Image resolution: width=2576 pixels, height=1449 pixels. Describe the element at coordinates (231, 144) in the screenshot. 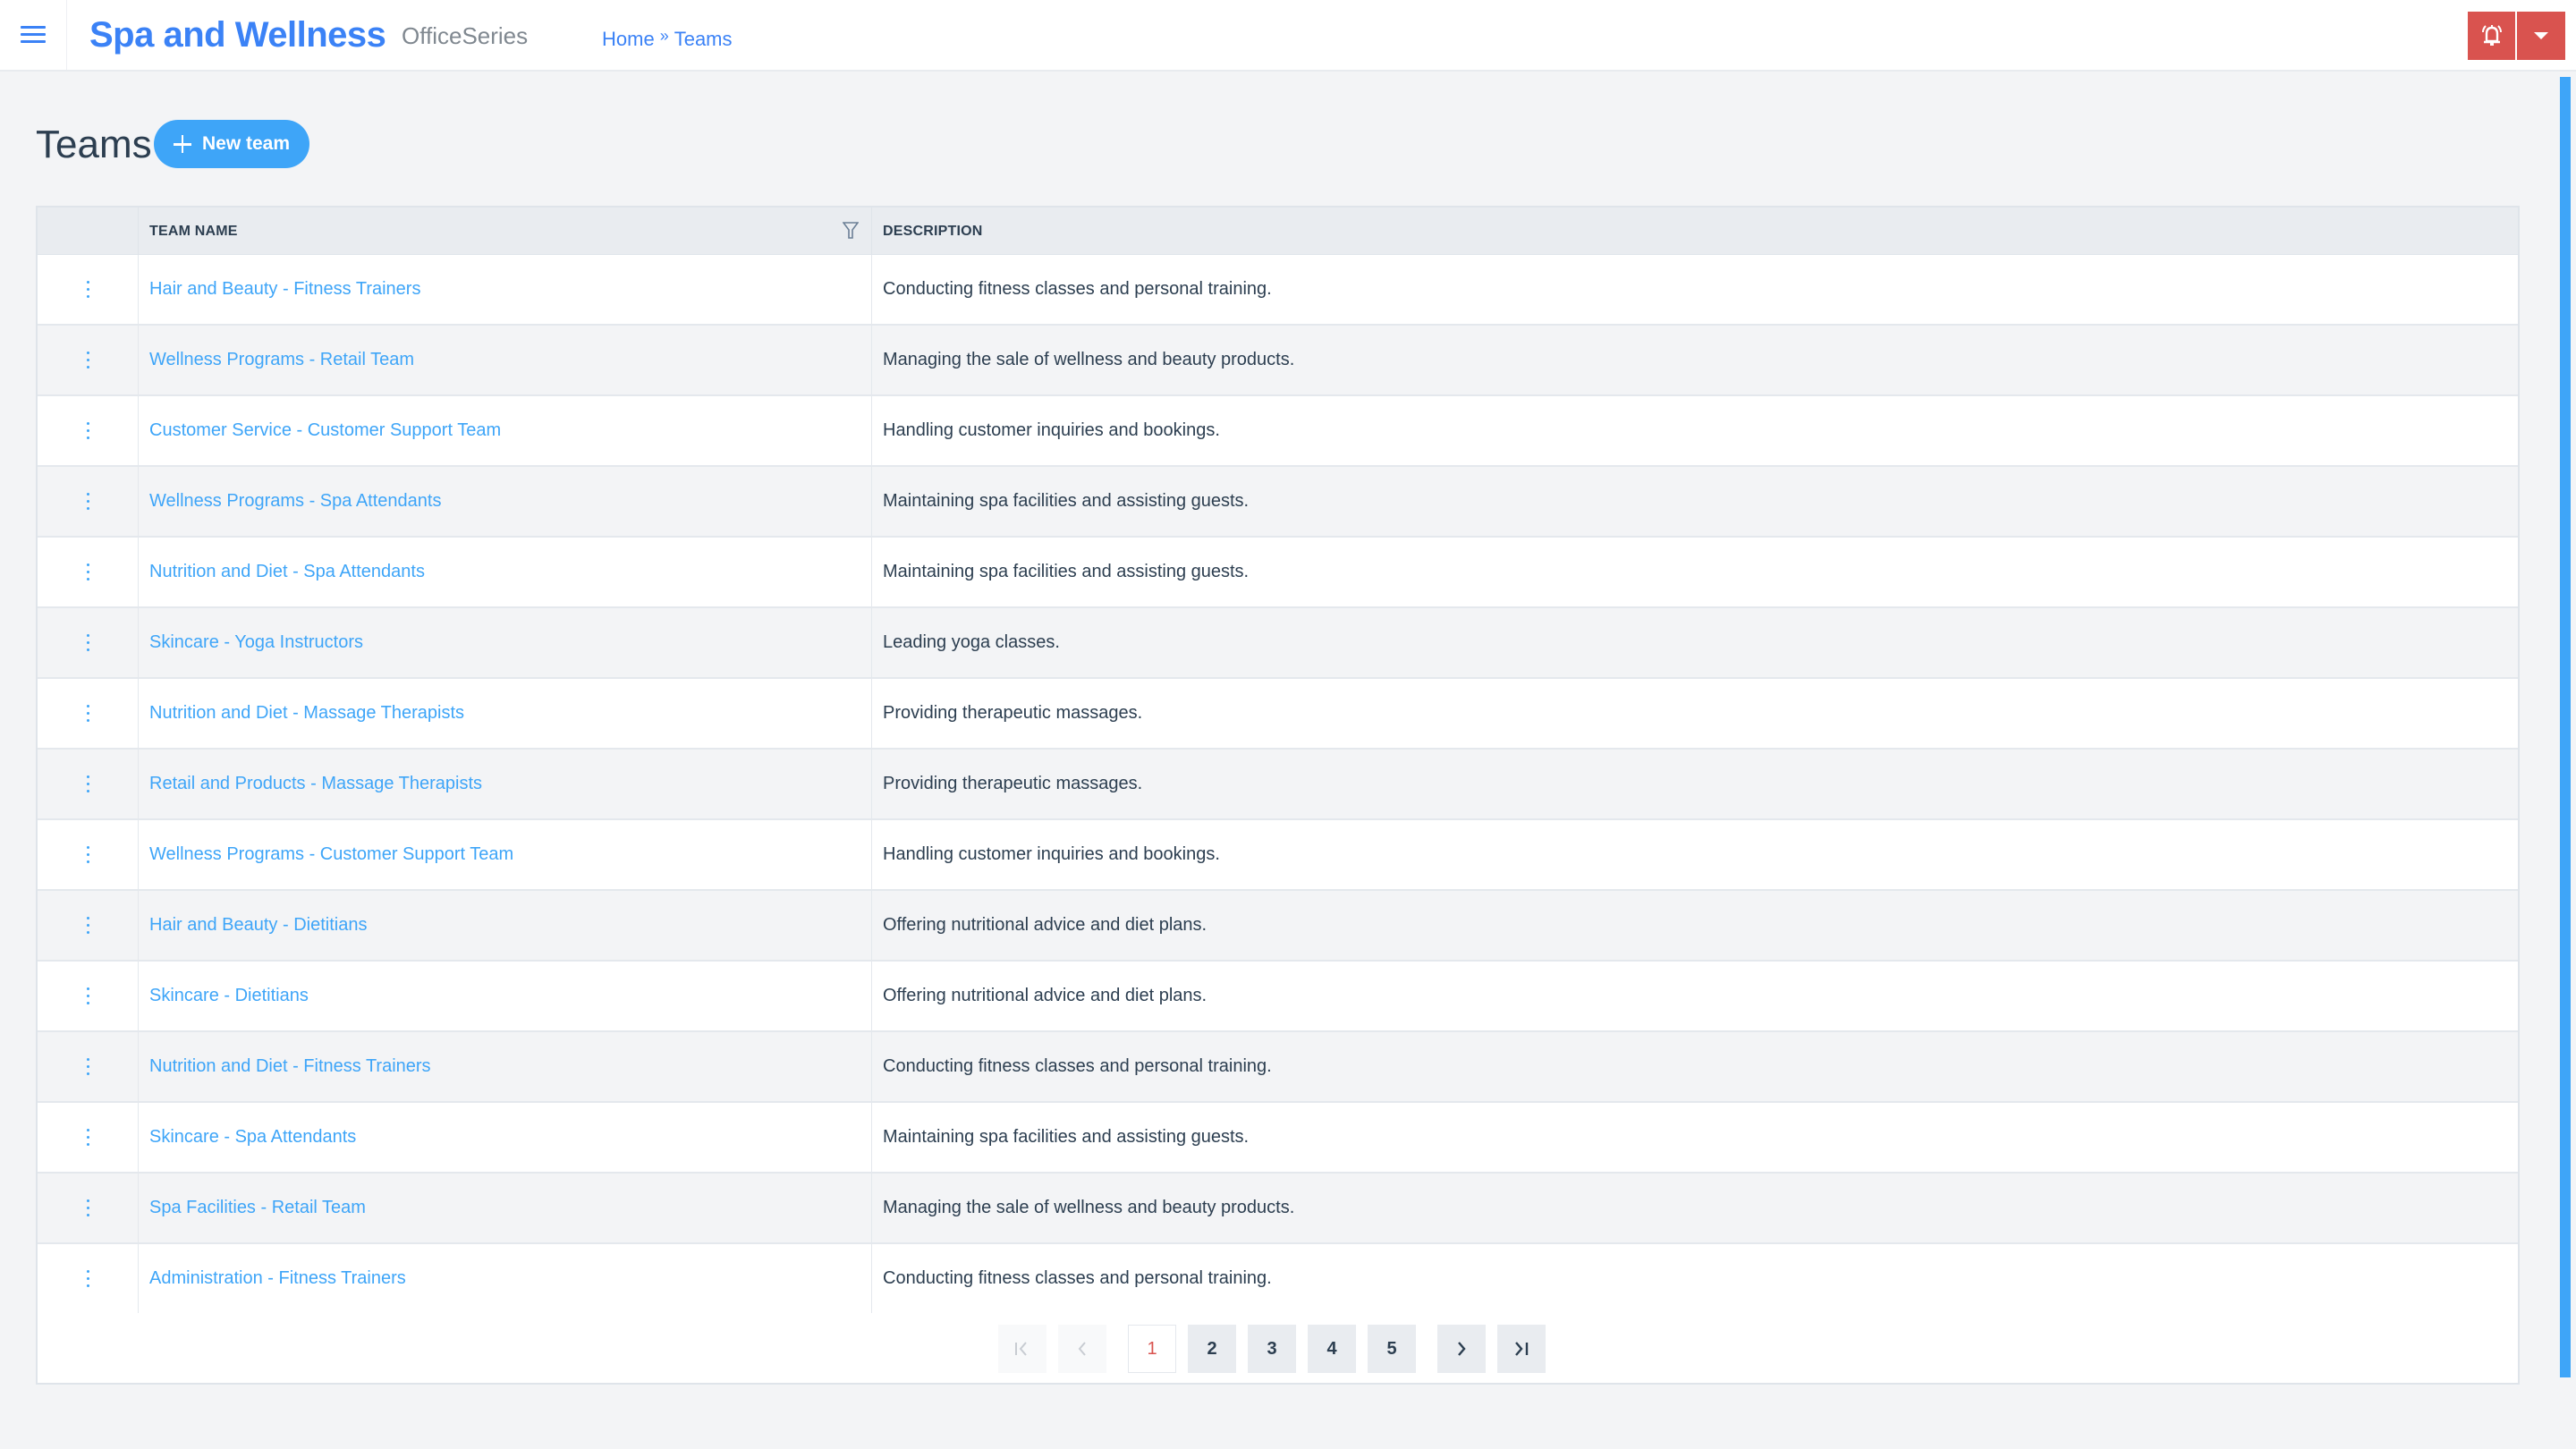

I see `new-team-button: New team` at that location.